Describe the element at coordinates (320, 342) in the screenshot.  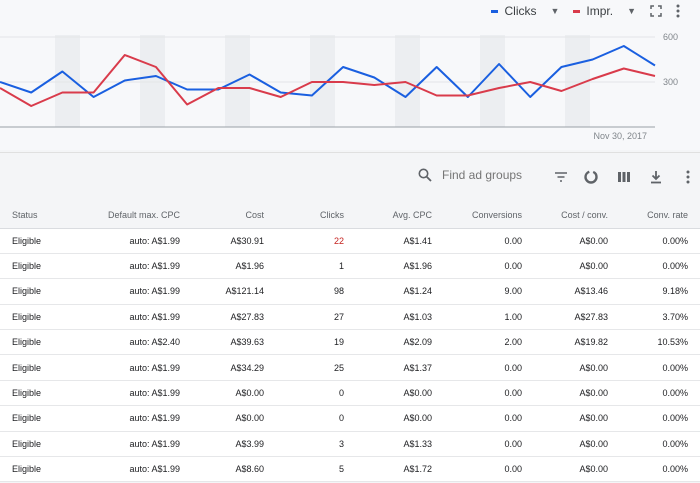
I see `clicks-cell: 19` at that location.